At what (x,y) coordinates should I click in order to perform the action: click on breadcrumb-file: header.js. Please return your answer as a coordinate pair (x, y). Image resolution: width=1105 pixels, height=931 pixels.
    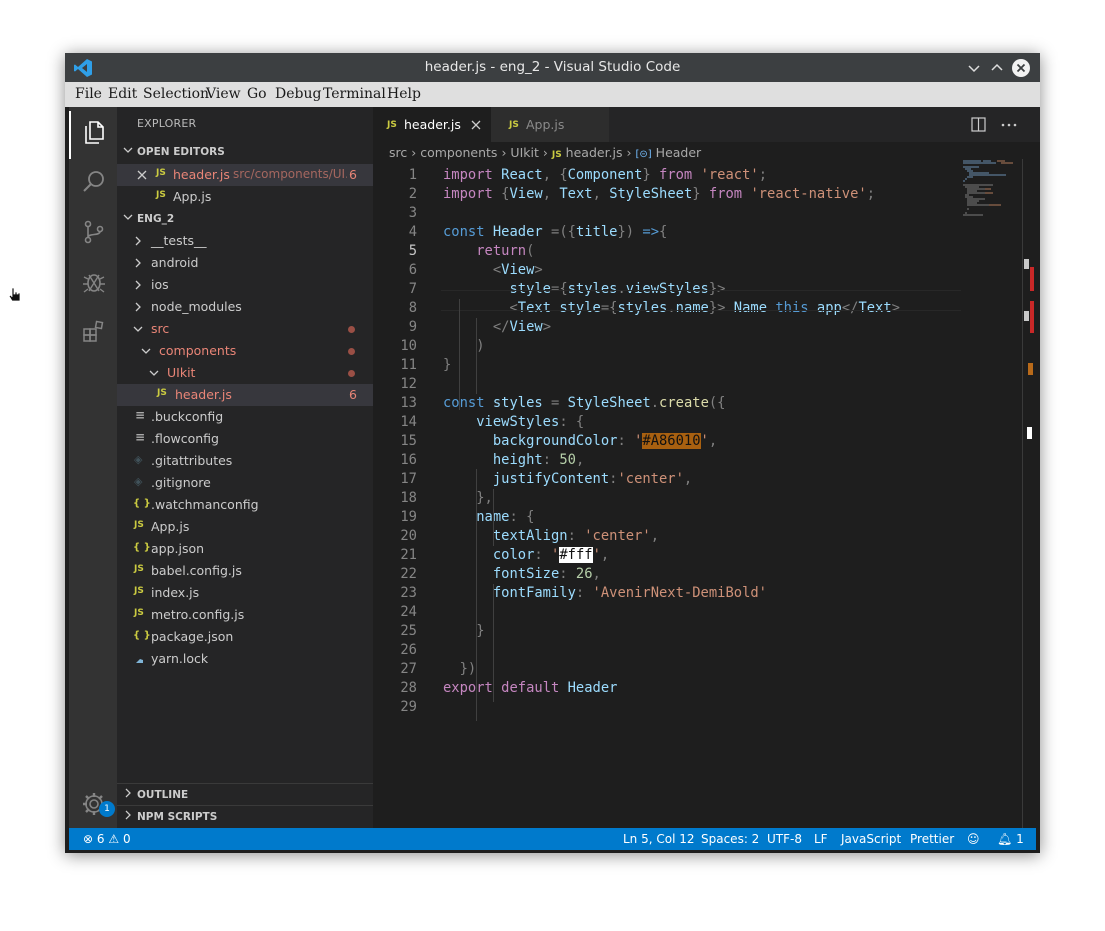
    Looking at the image, I should click on (594, 152).